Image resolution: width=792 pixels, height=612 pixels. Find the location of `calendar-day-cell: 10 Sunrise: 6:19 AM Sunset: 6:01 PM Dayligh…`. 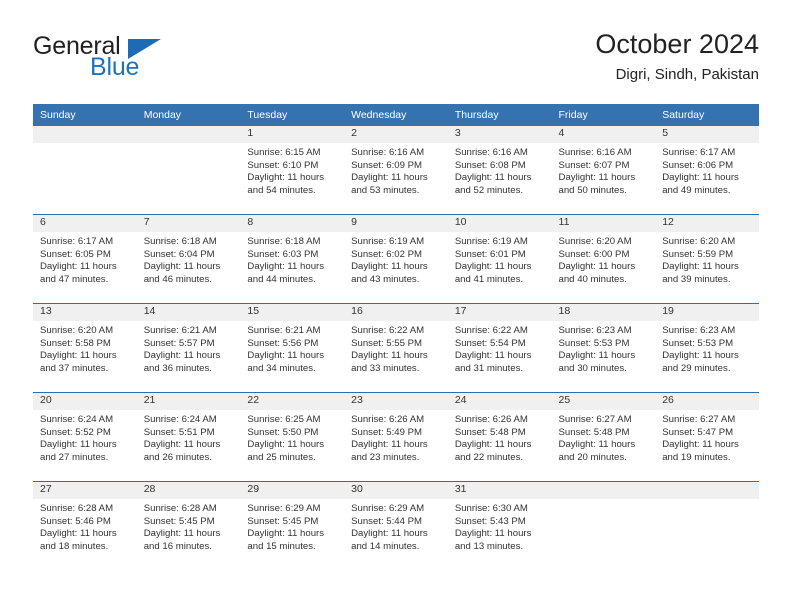

calendar-day-cell: 10 Sunrise: 6:19 AM Sunset: 6:01 PM Dayligh… is located at coordinates (499, 259).